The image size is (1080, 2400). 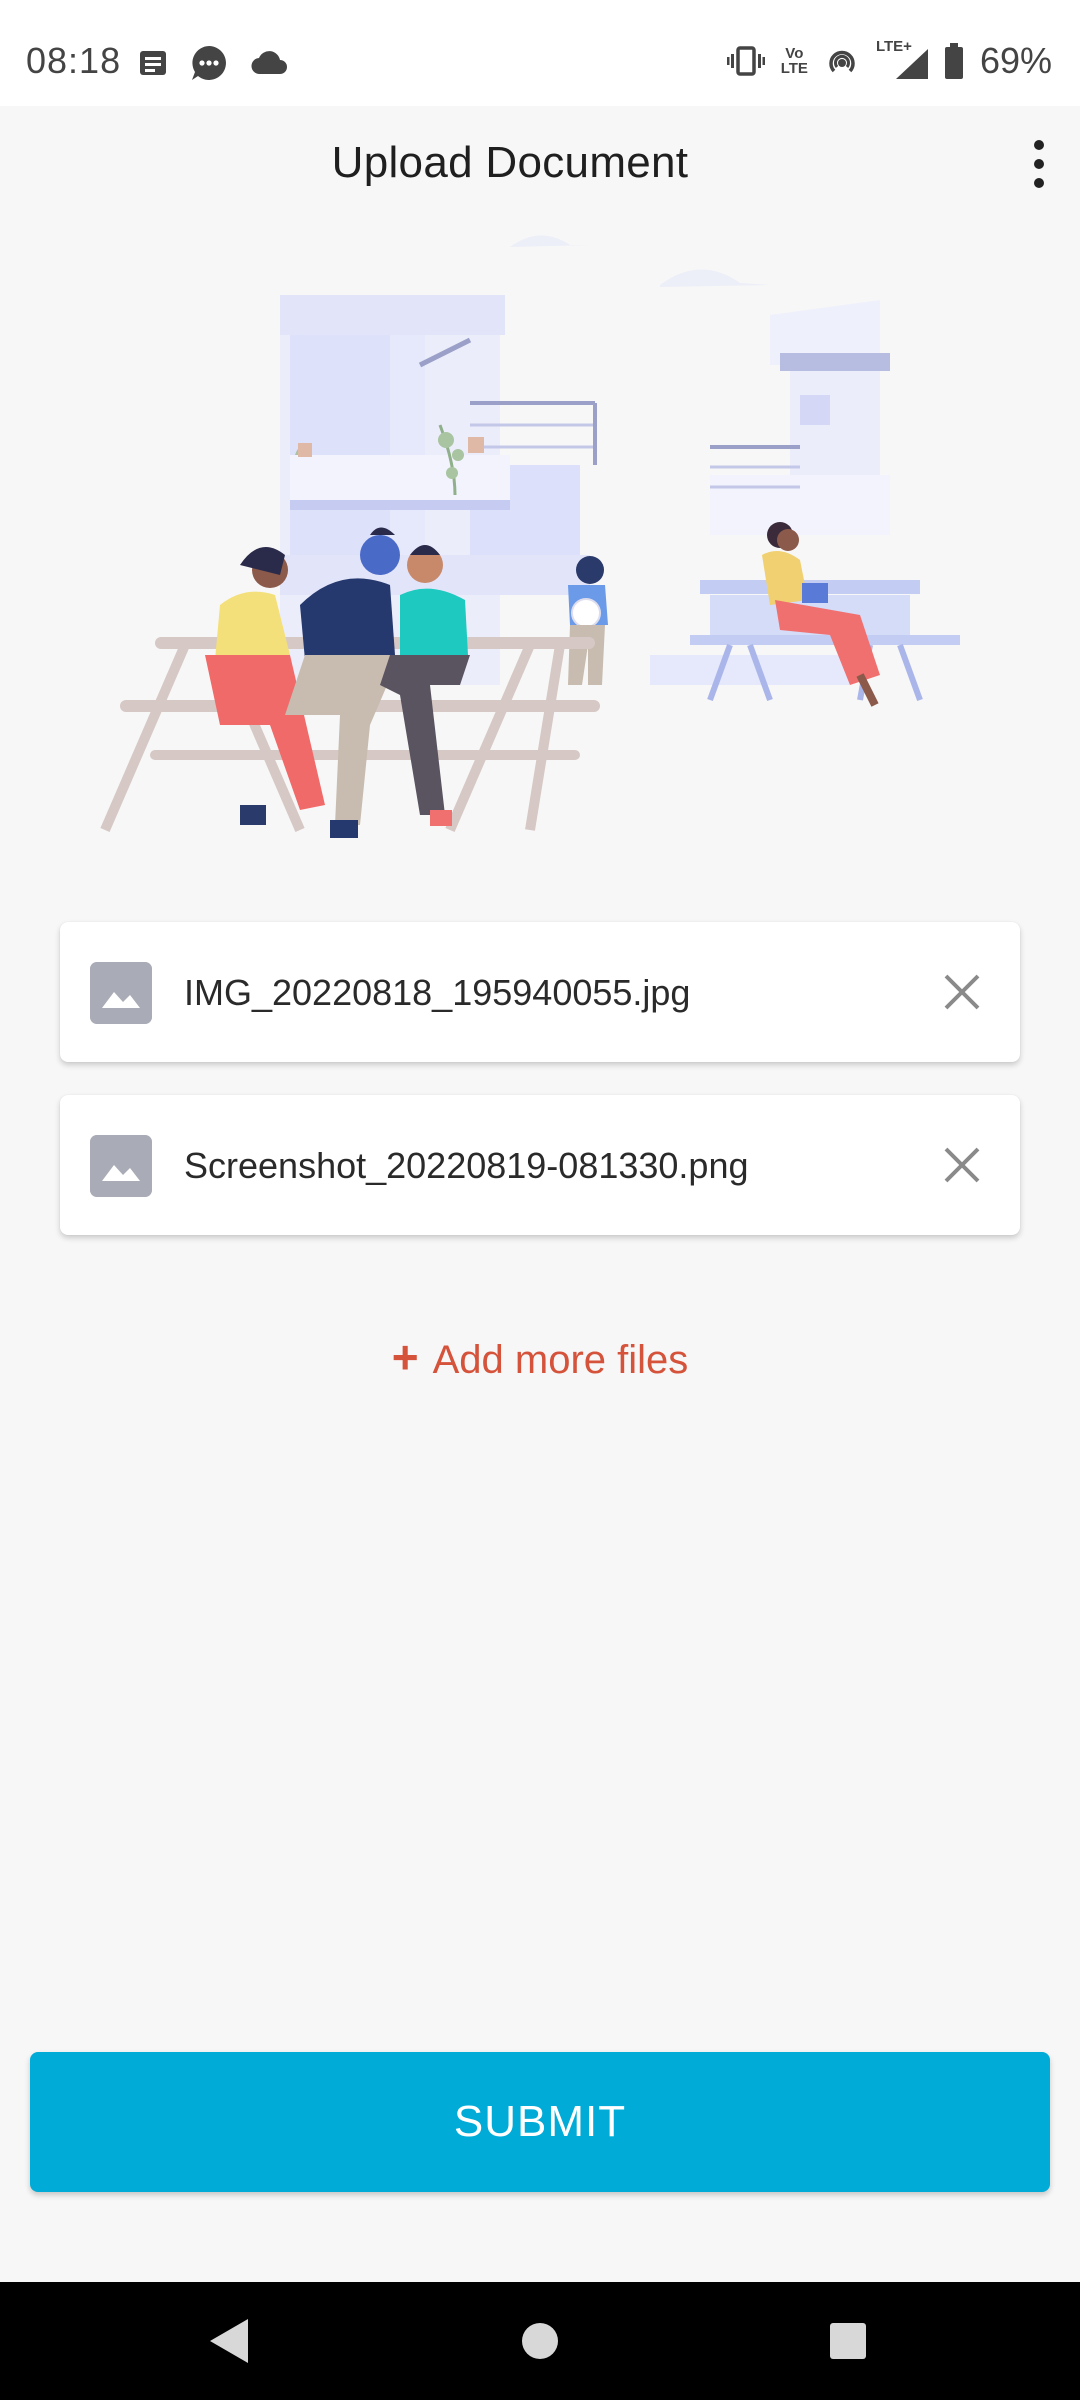 I want to click on add-more-files-link: + Add more files, so click(x=540, y=1357).